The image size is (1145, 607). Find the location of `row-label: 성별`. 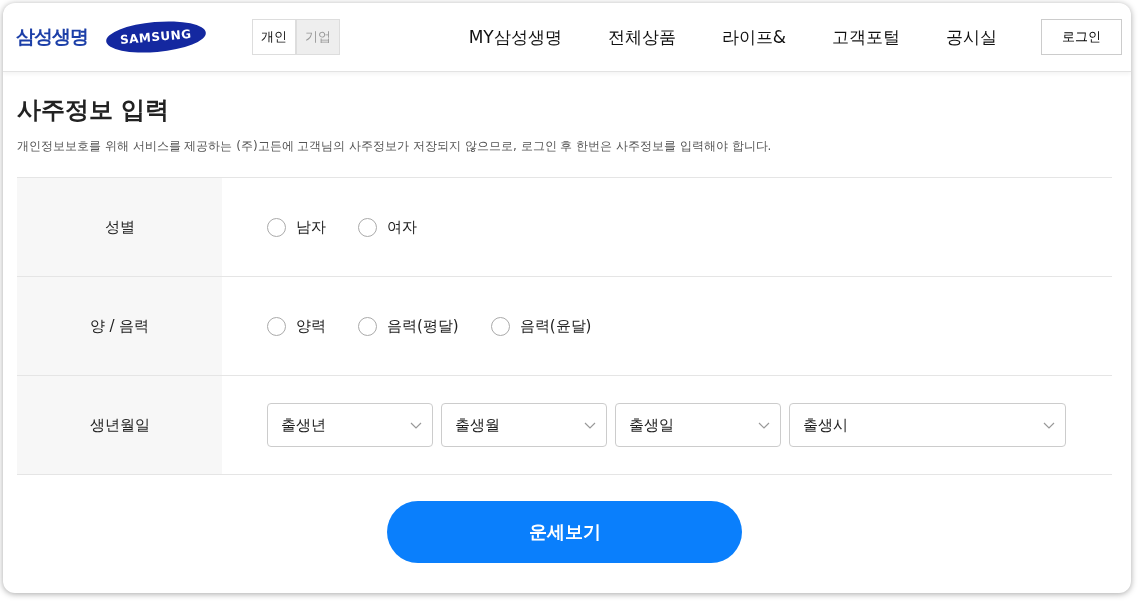

row-label: 성별 is located at coordinates (119, 227).